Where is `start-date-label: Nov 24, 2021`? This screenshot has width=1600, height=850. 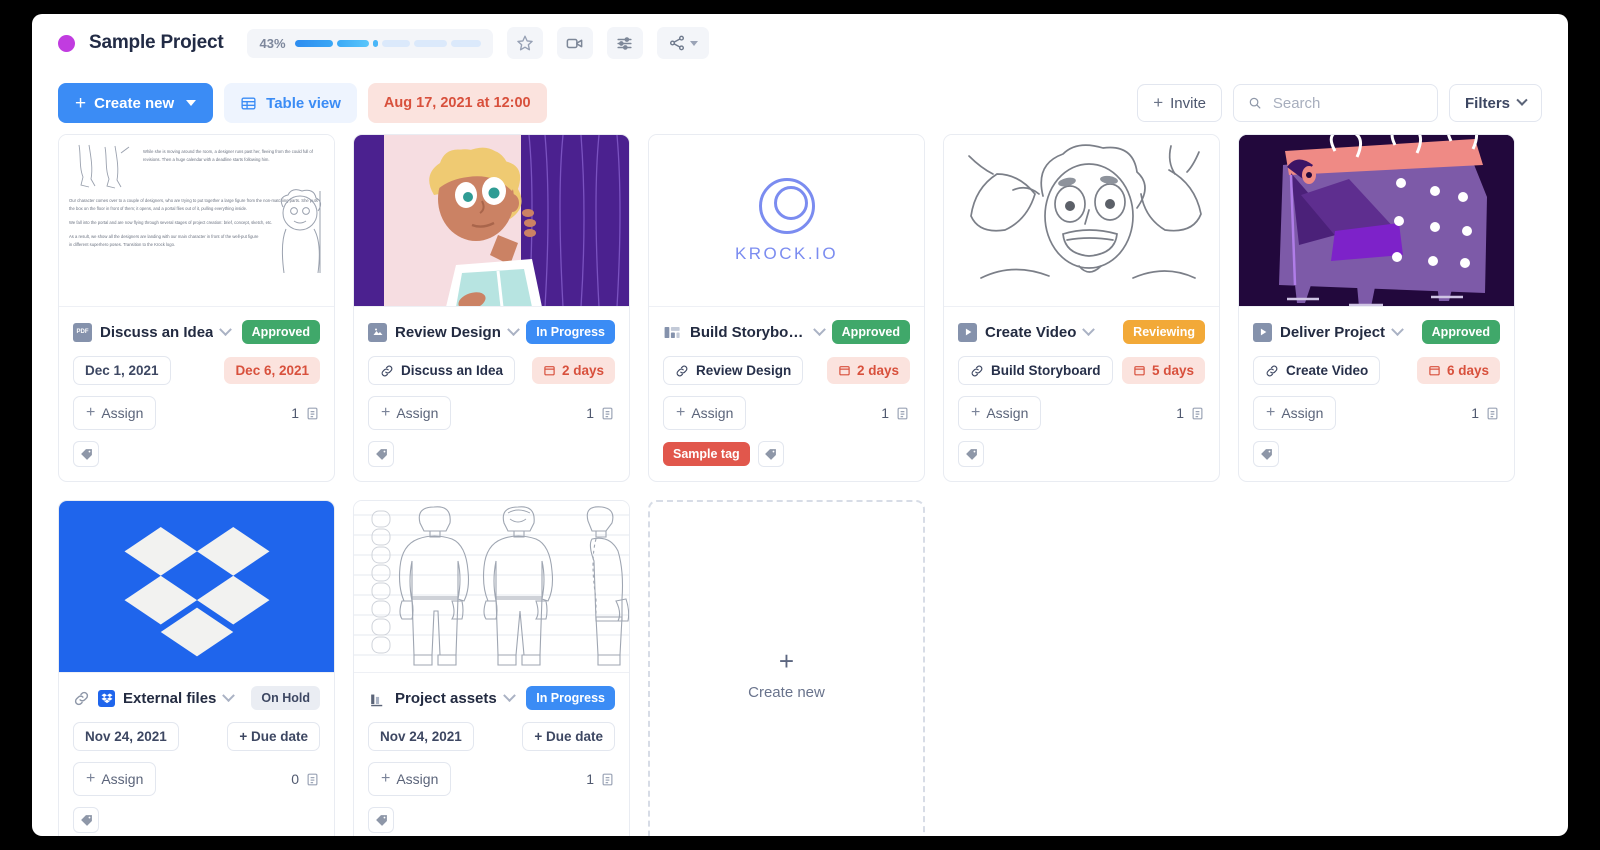 start-date-label: Nov 24, 2021 is located at coordinates (126, 736).